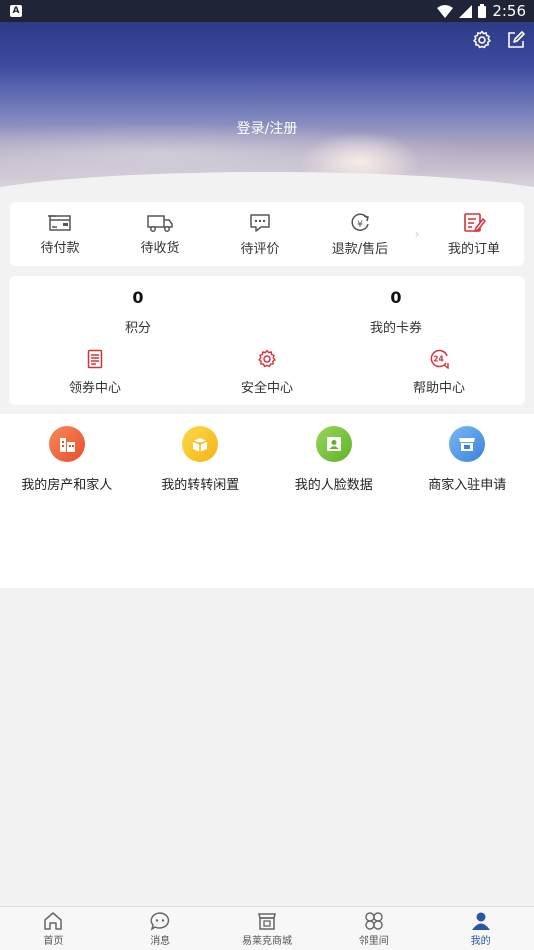  What do you see at coordinates (480, 921) in the screenshot?
I see `person-icon` at bounding box center [480, 921].